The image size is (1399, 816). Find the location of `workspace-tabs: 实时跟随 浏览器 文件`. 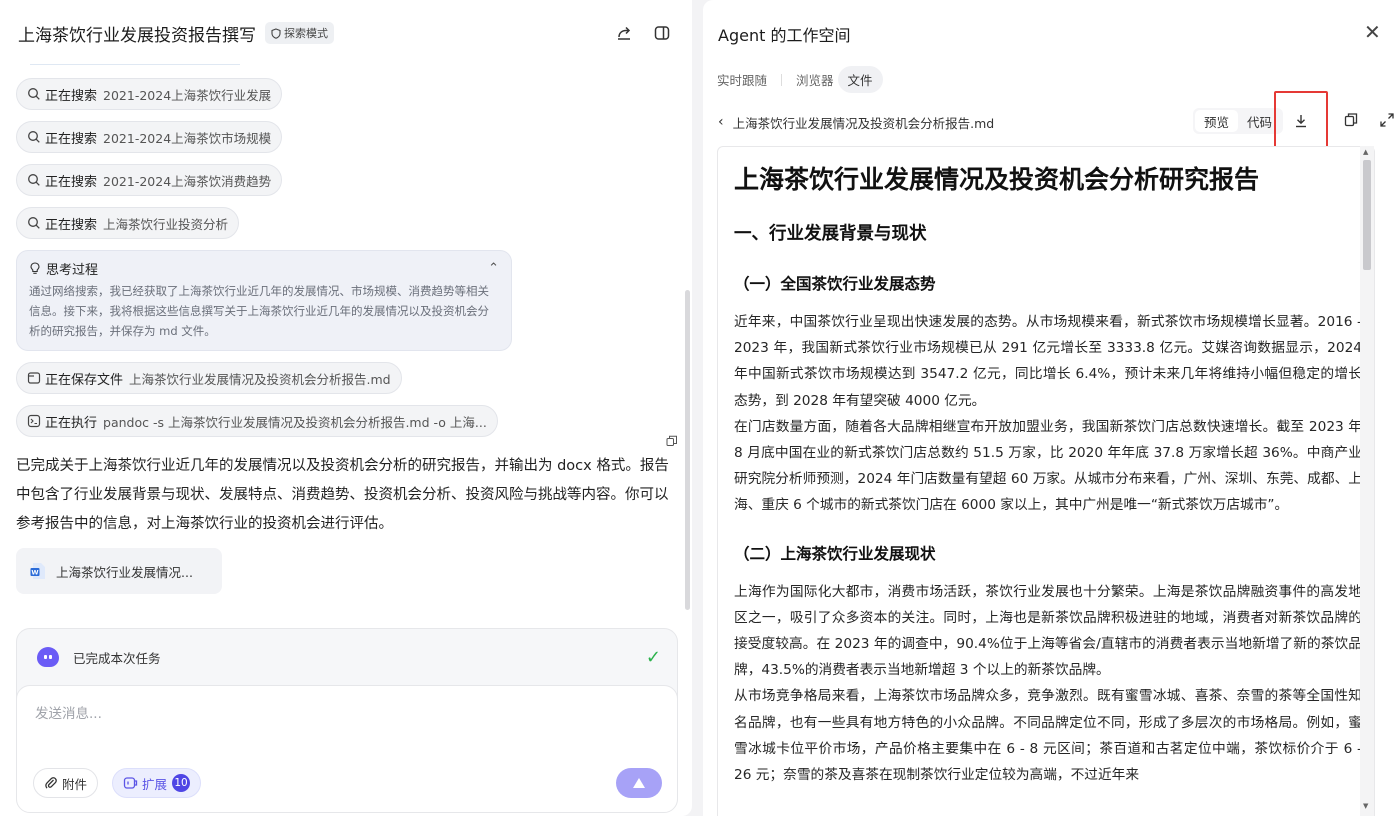

workspace-tabs: 实时跟随 浏览器 文件 is located at coordinates (800, 79).